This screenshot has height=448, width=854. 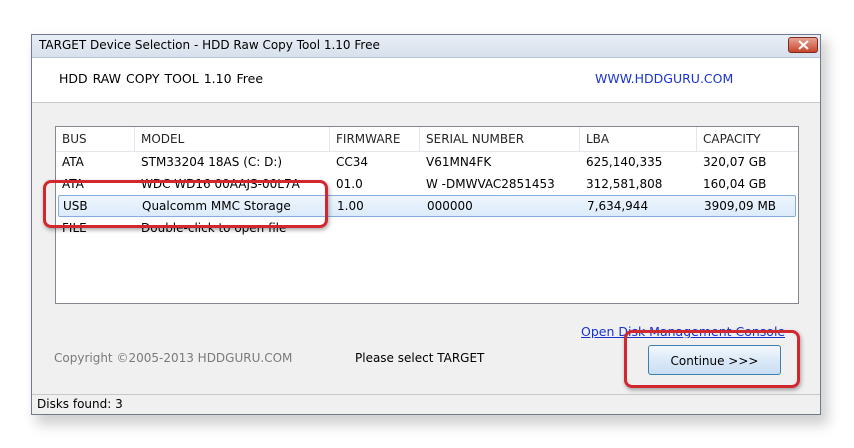 I want to click on disks-found-text: Disks found: 3, so click(x=80, y=404).